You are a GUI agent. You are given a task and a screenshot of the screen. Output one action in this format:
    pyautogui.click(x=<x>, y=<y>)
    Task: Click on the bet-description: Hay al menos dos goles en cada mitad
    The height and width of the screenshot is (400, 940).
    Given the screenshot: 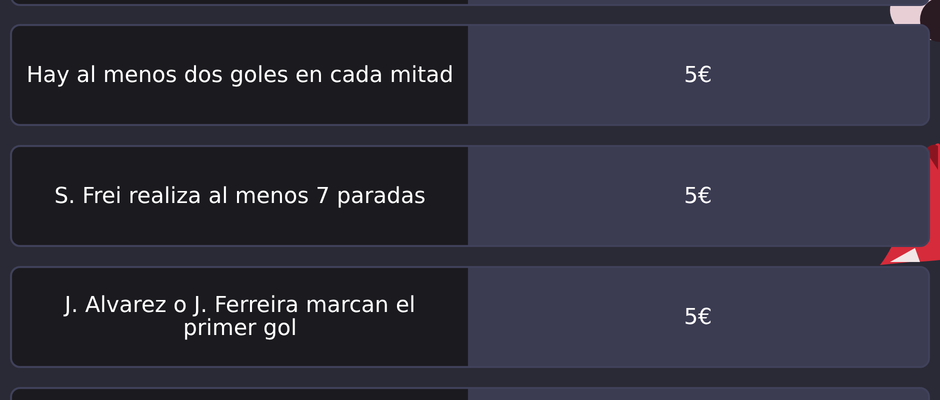 What is the action you would take?
    pyautogui.click(x=240, y=75)
    